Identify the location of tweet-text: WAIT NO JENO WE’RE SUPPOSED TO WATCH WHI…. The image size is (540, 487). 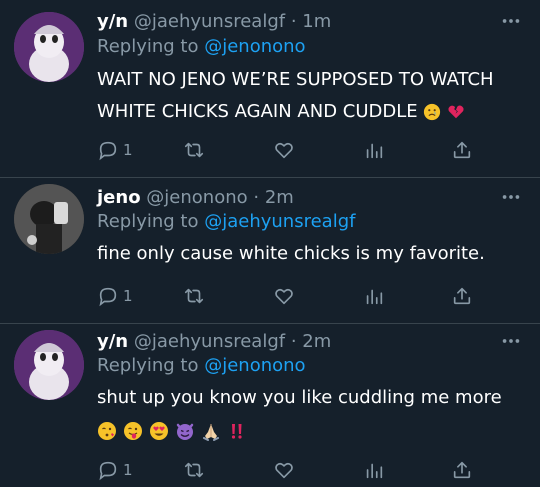
(307, 96).